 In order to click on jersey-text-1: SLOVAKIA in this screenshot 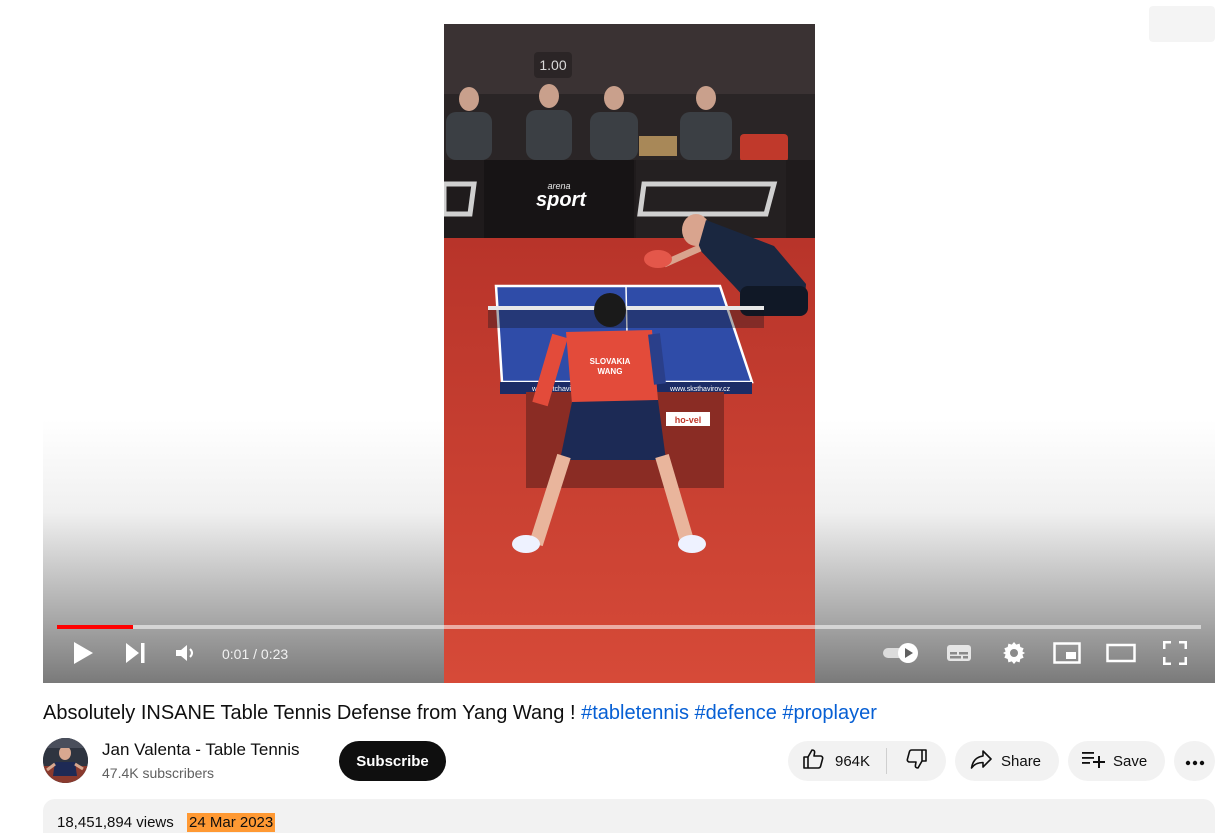, I will do `click(610, 361)`.